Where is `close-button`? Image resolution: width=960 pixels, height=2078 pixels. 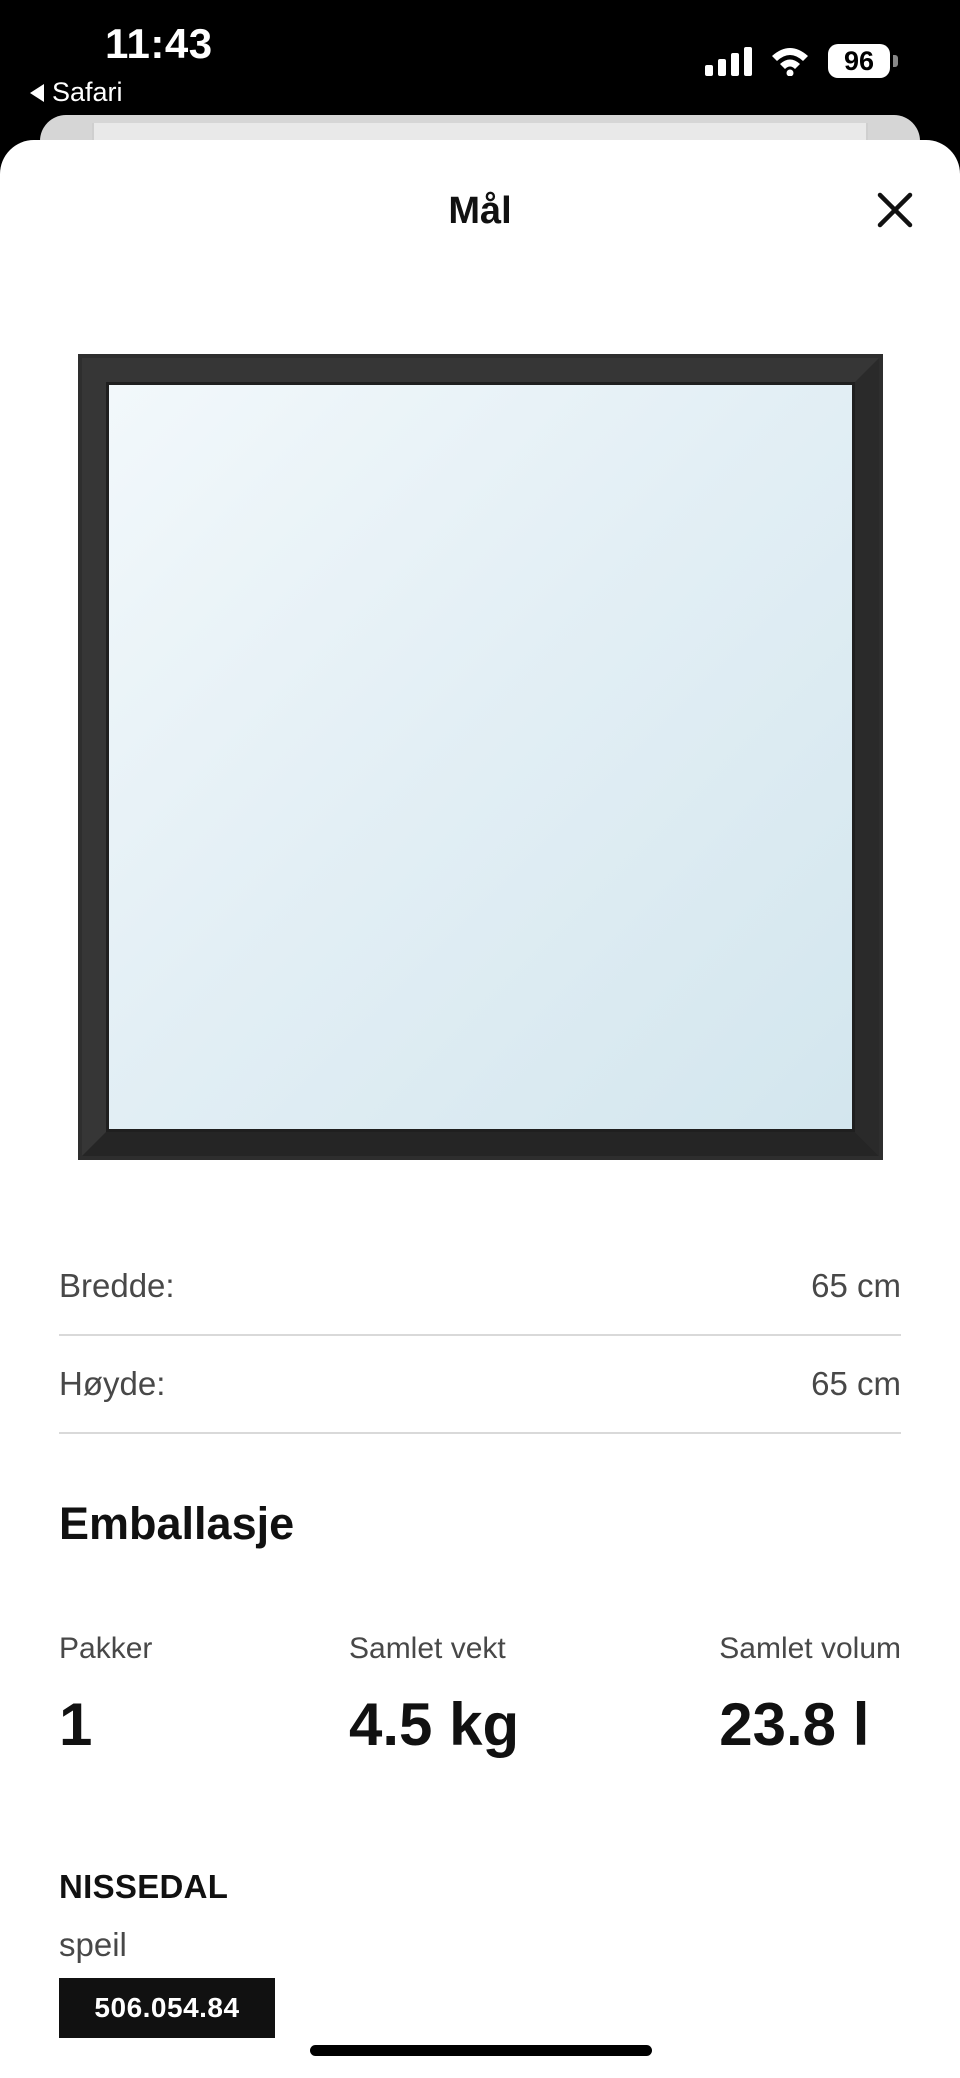
close-button is located at coordinates (895, 210).